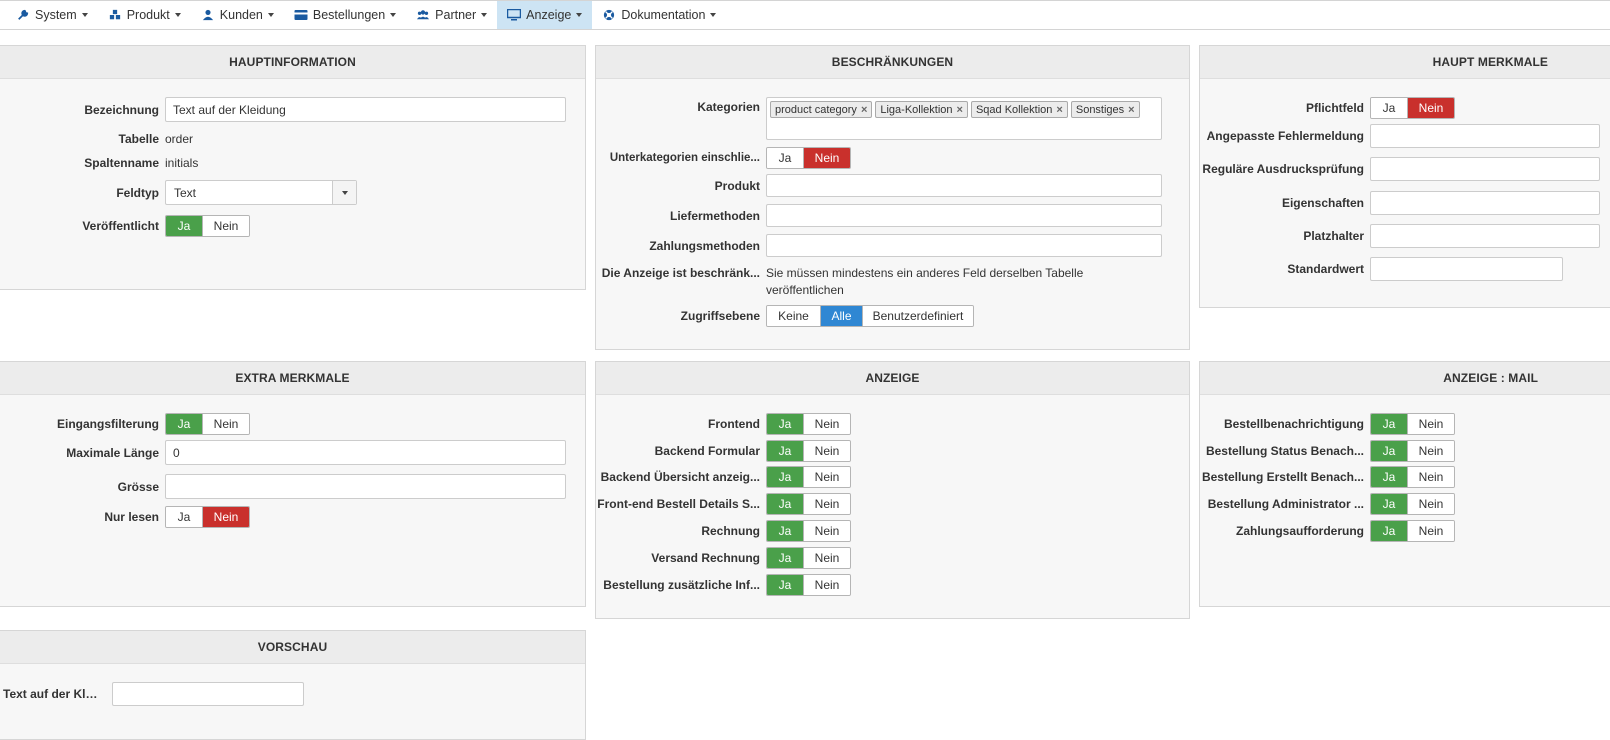 This screenshot has width=1610, height=740. Describe the element at coordinates (1014, 109) in the screenshot. I see `kategorie-tag-label: Sqad Kollektion` at that location.